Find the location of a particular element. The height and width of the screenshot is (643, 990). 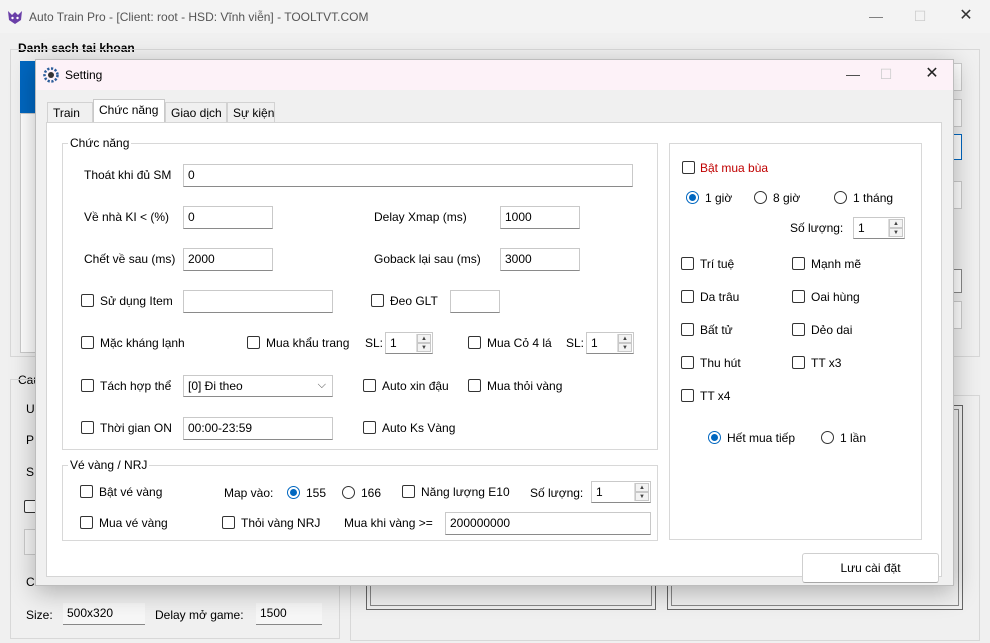

time-on-checkbox is located at coordinates (87, 427).